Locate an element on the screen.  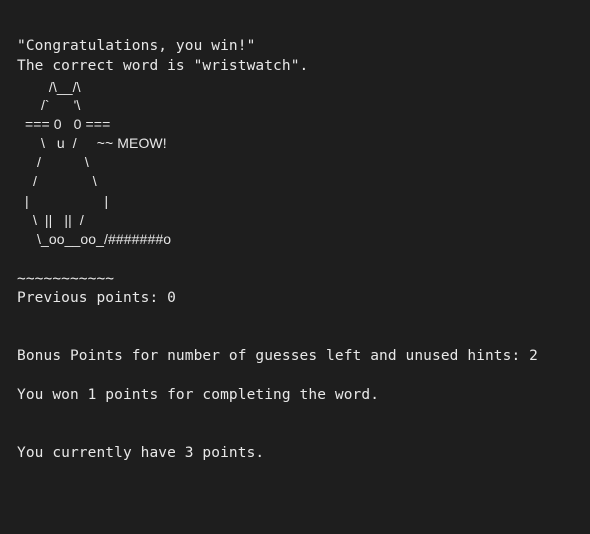
cat-art-line: === 0 0 === is located at coordinates (64, 124).